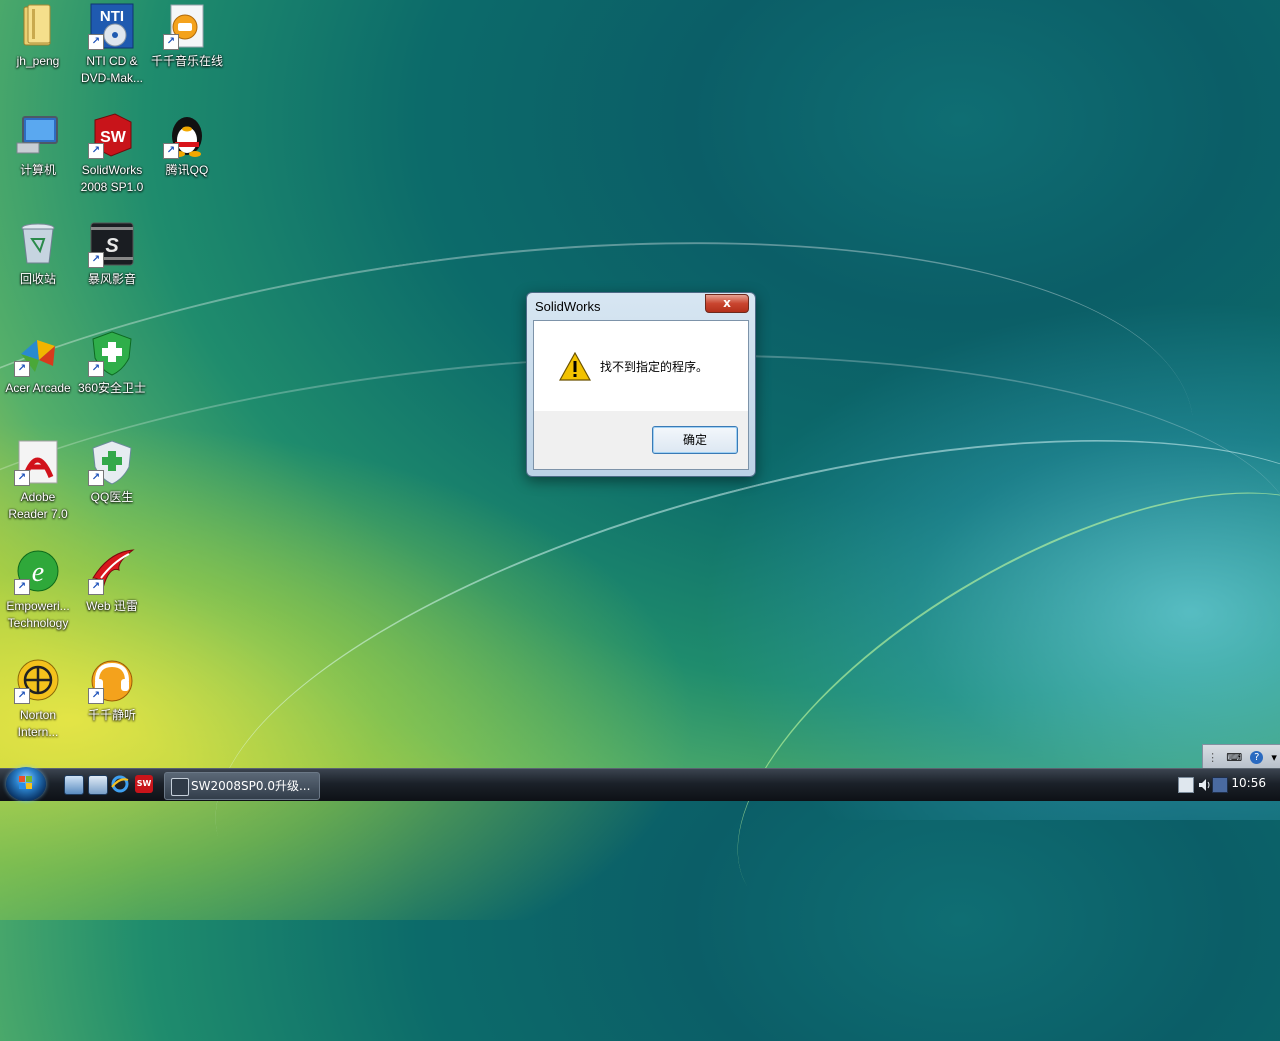  I want to click on svg-text: S, so click(112, 246).